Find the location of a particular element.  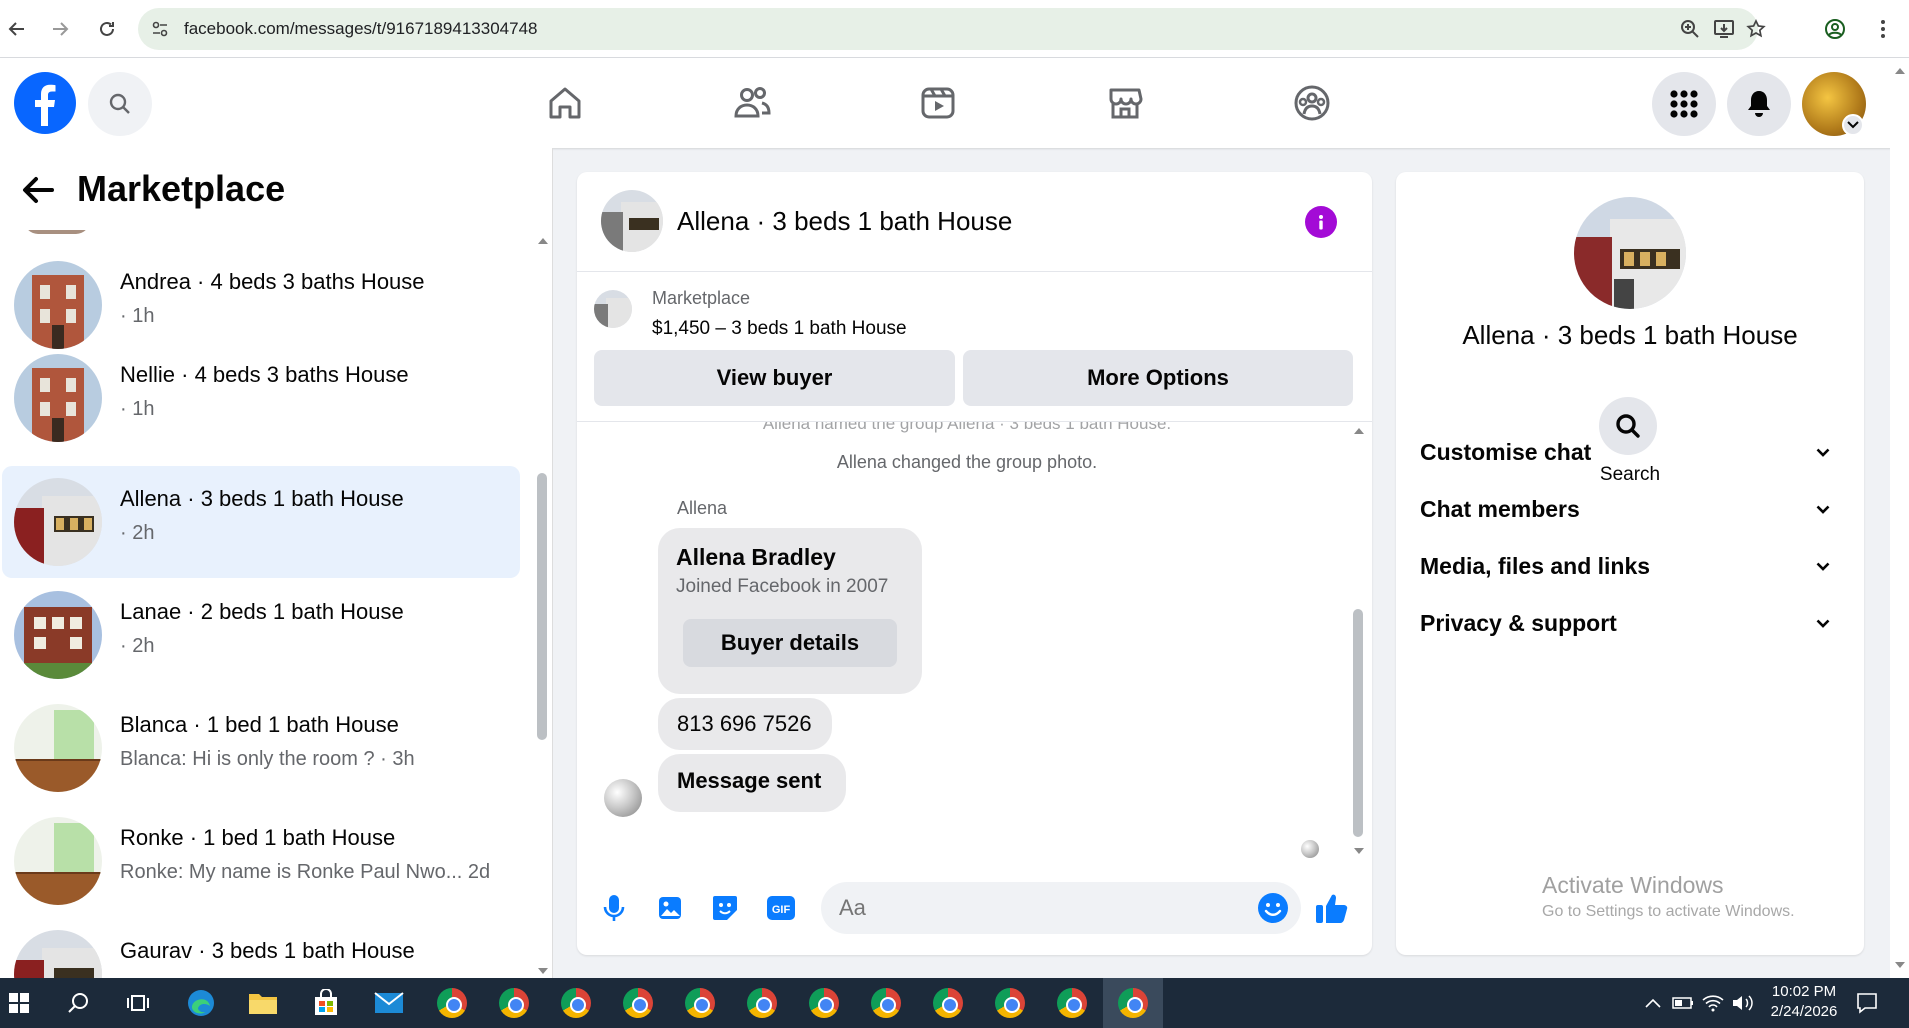

row-label: Privacy & support is located at coordinates (1518, 623).